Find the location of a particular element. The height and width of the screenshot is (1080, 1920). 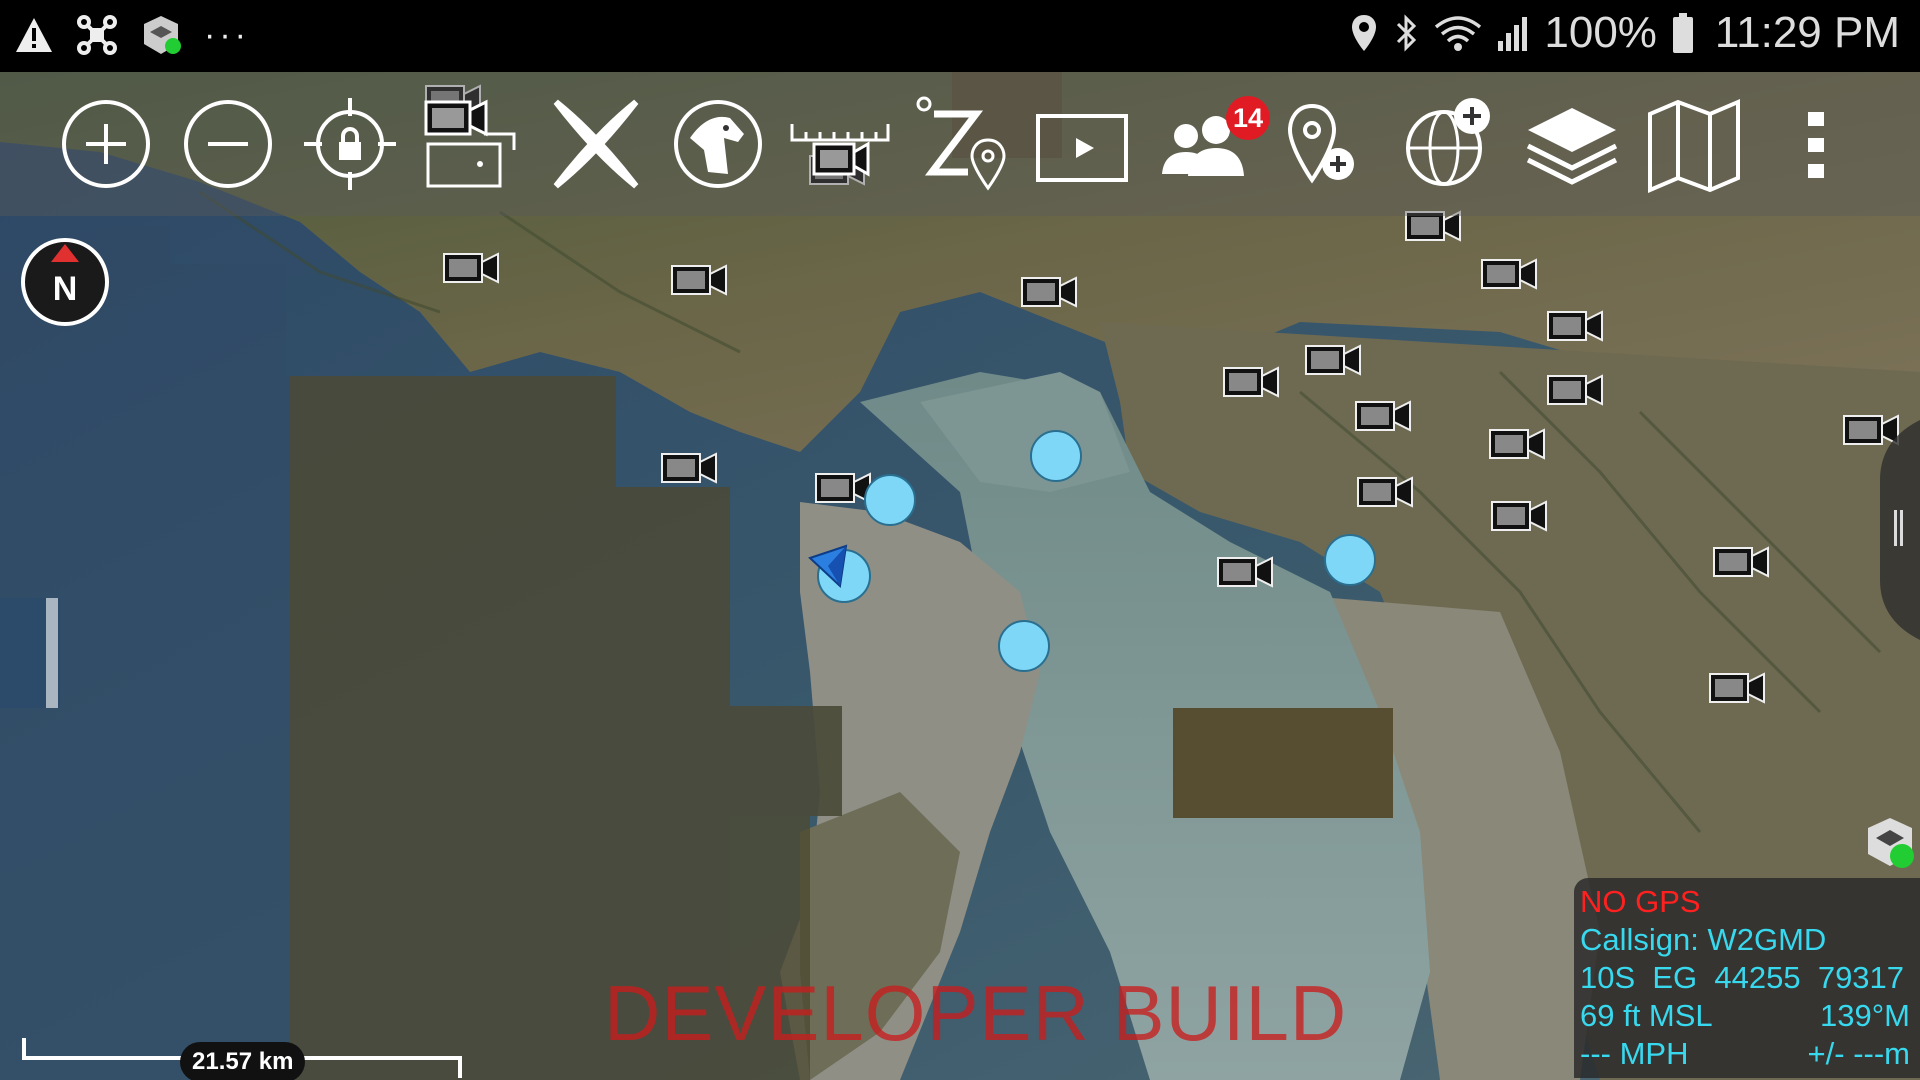

x-tool-button is located at coordinates (596, 144).